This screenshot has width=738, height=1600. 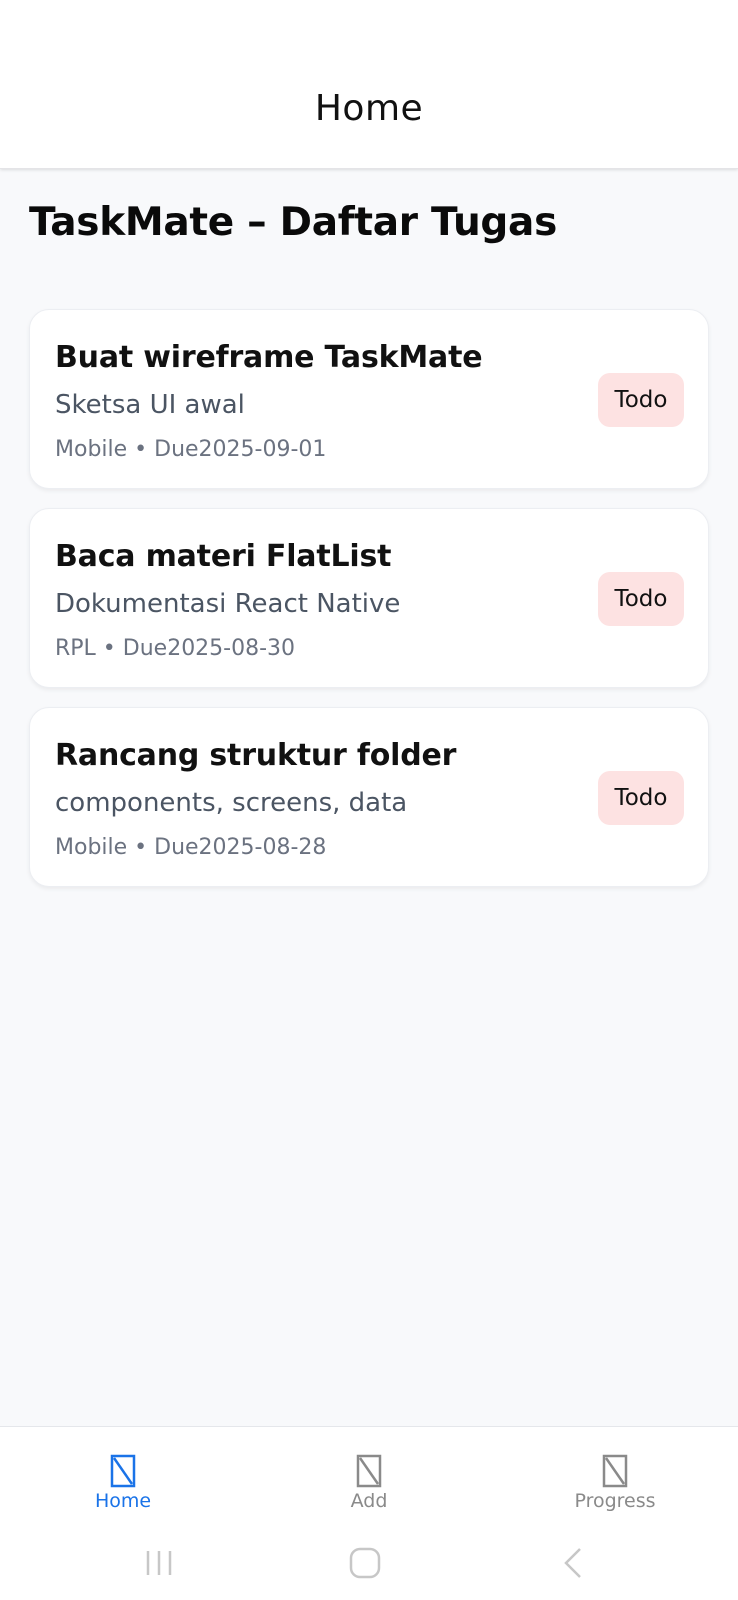 What do you see at coordinates (191, 449) in the screenshot?
I see `task-meta: Mobile • Due2025-09-01` at bounding box center [191, 449].